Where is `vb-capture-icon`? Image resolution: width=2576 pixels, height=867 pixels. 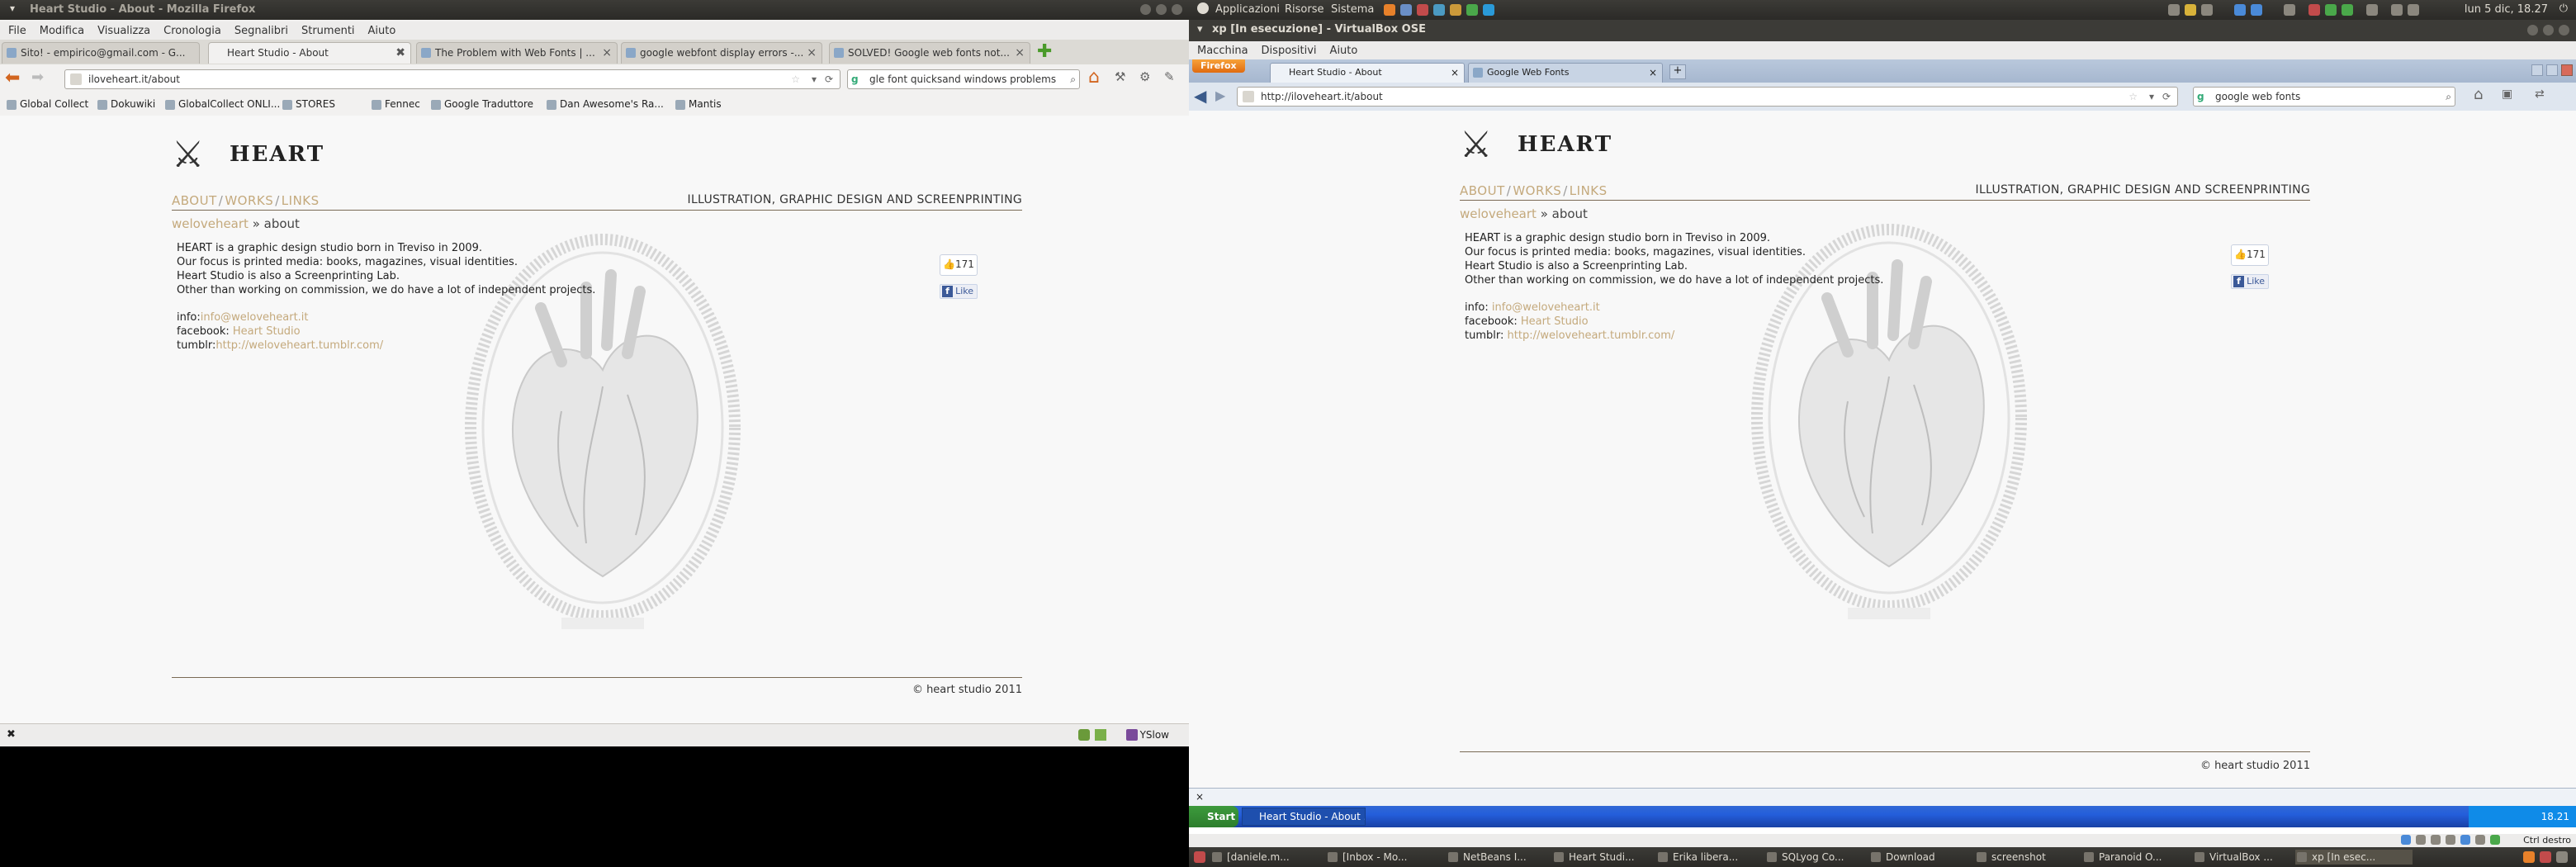
vb-capture-icon is located at coordinates (2480, 840).